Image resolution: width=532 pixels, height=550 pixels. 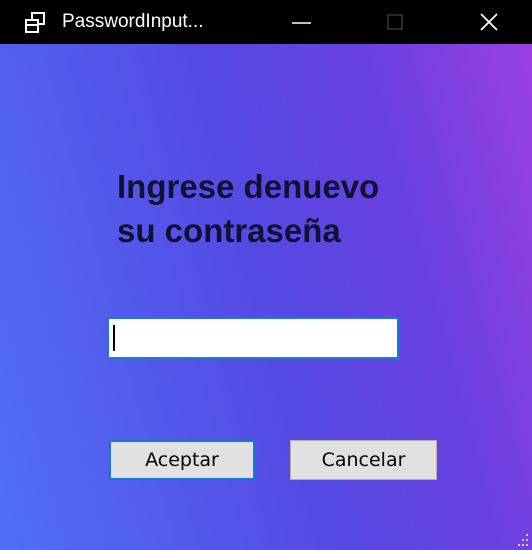 I want to click on window-restore-icon, so click(x=35, y=23).